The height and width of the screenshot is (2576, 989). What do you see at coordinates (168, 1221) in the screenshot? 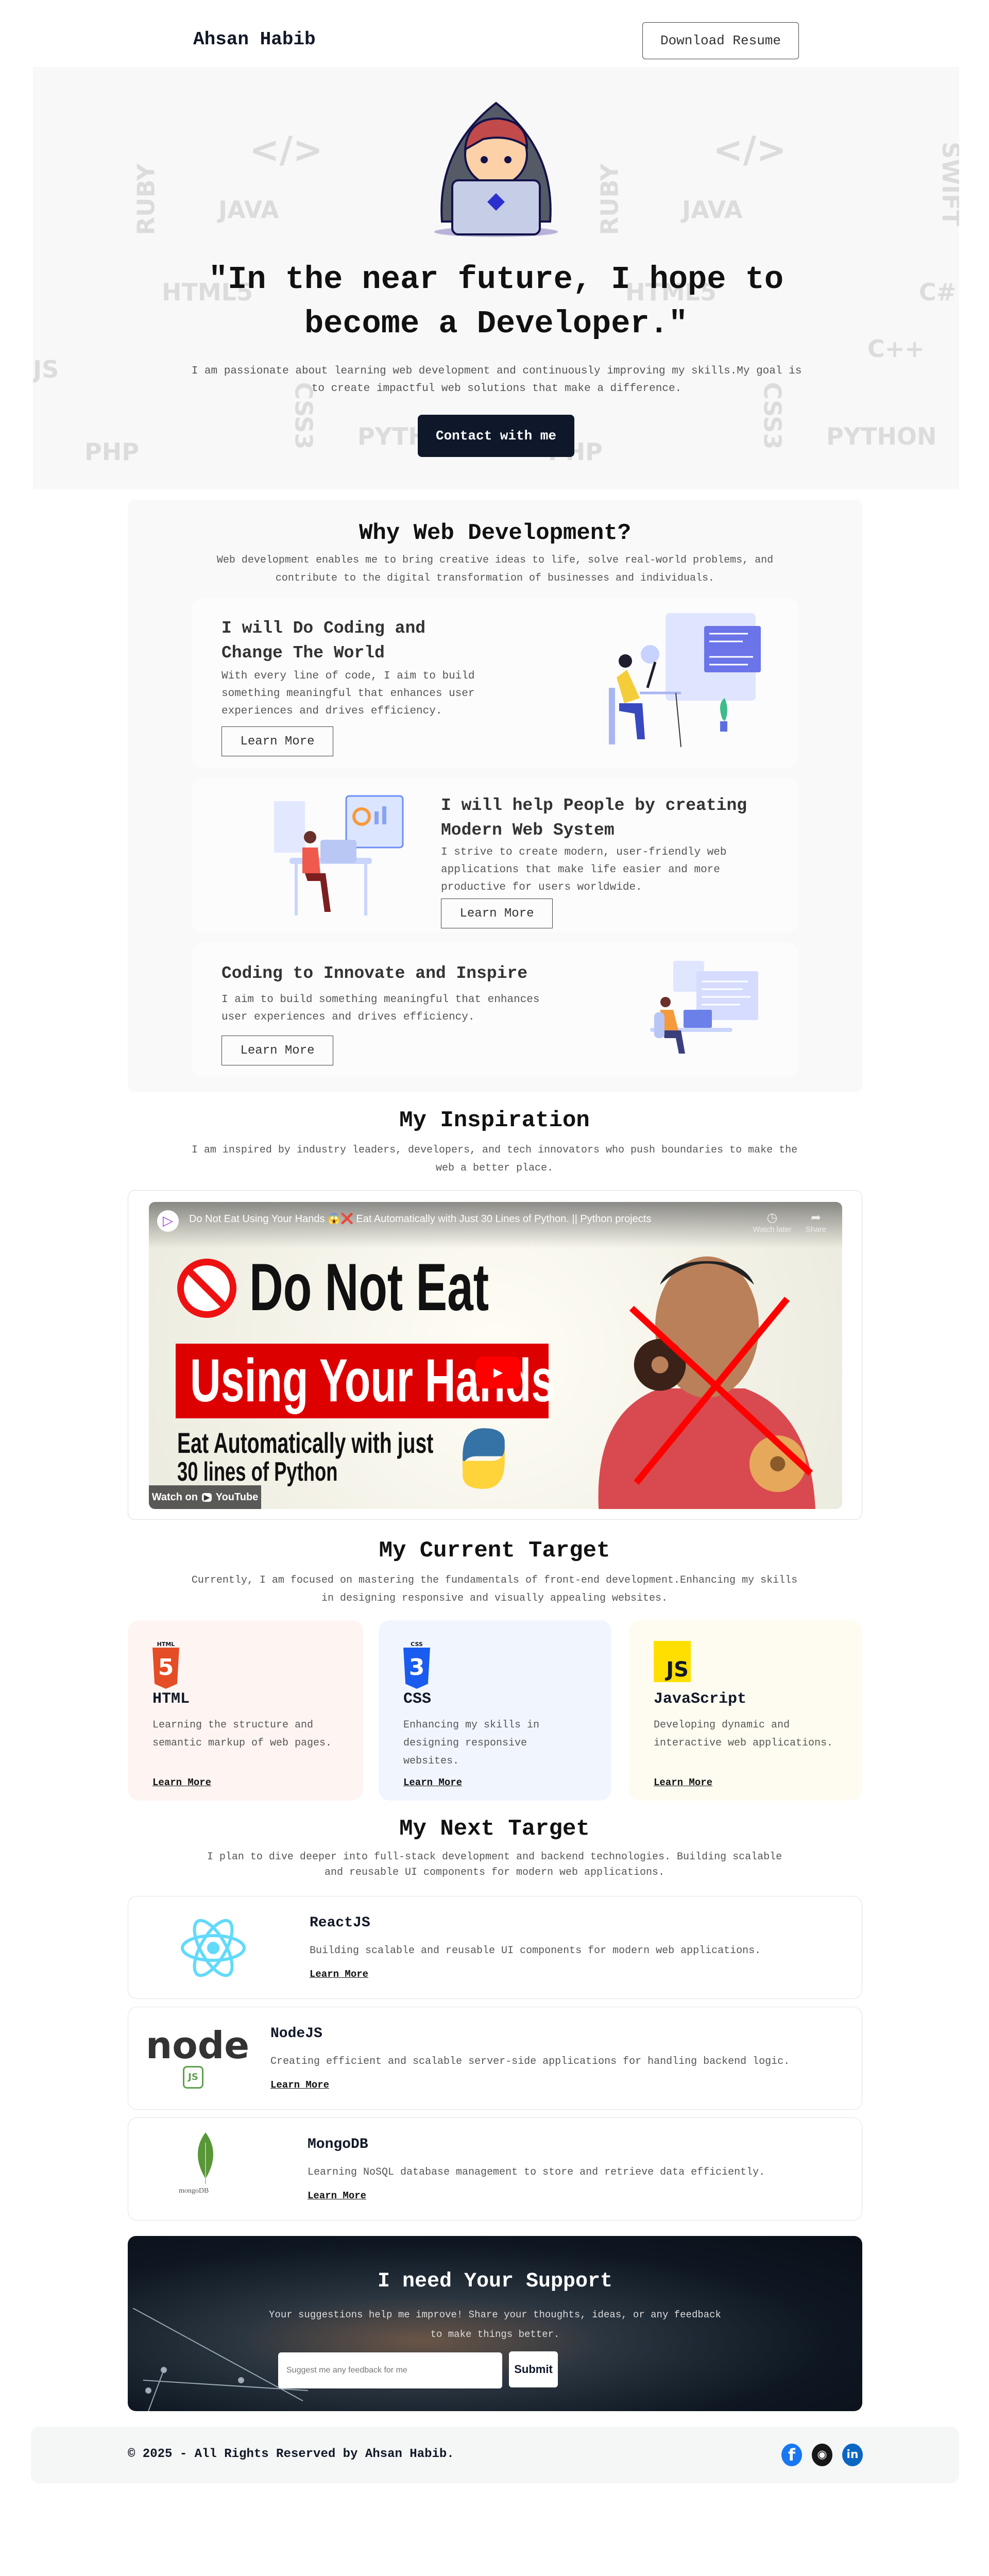
I see `channel-avatar-icon: ▷` at bounding box center [168, 1221].